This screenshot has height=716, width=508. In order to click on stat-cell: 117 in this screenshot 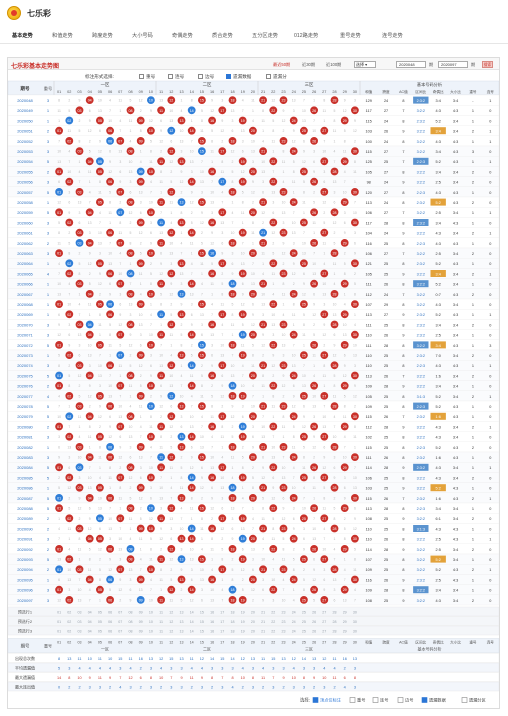, I will do `click(369, 111)`.